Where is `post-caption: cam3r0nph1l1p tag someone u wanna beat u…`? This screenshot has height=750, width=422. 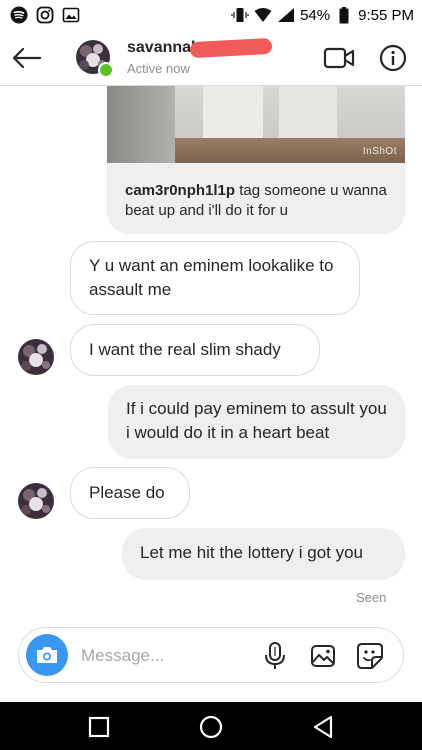 post-caption: cam3r0nph1l1p tag someone u wanna beat u… is located at coordinates (259, 201).